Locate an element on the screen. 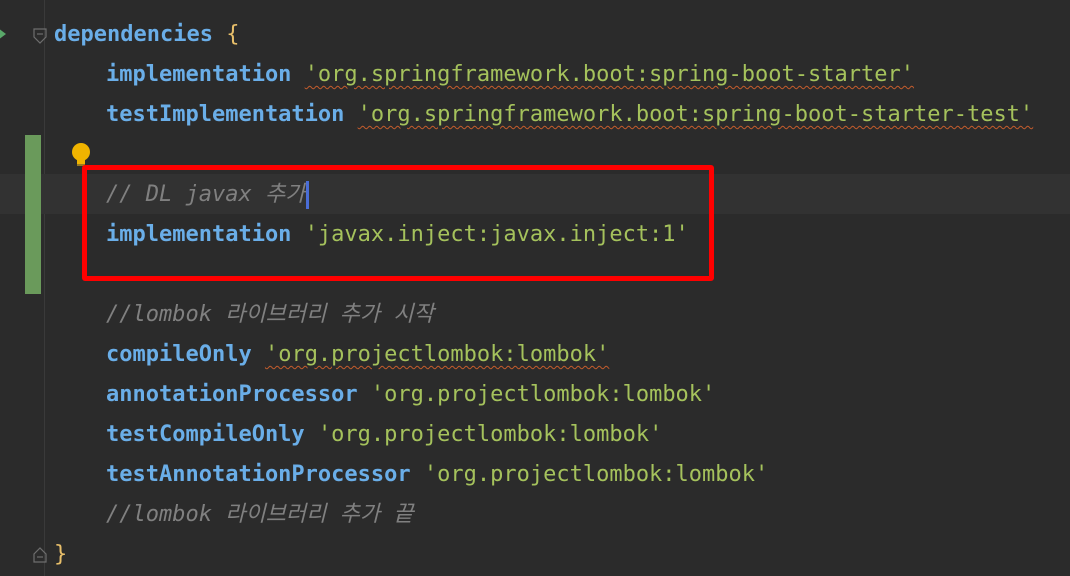  red-highlight-box is located at coordinates (398, 223).